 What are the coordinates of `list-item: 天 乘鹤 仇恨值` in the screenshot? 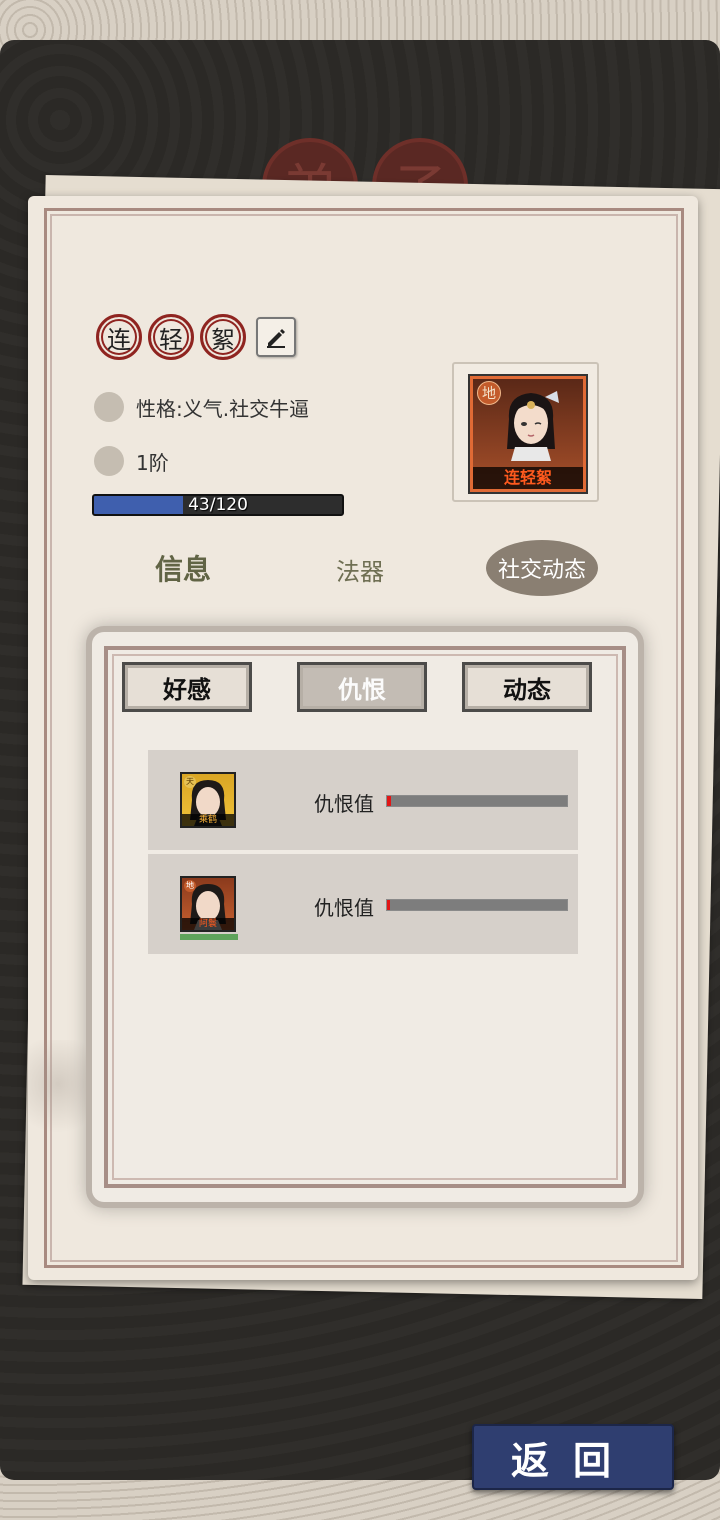 It's located at (363, 800).